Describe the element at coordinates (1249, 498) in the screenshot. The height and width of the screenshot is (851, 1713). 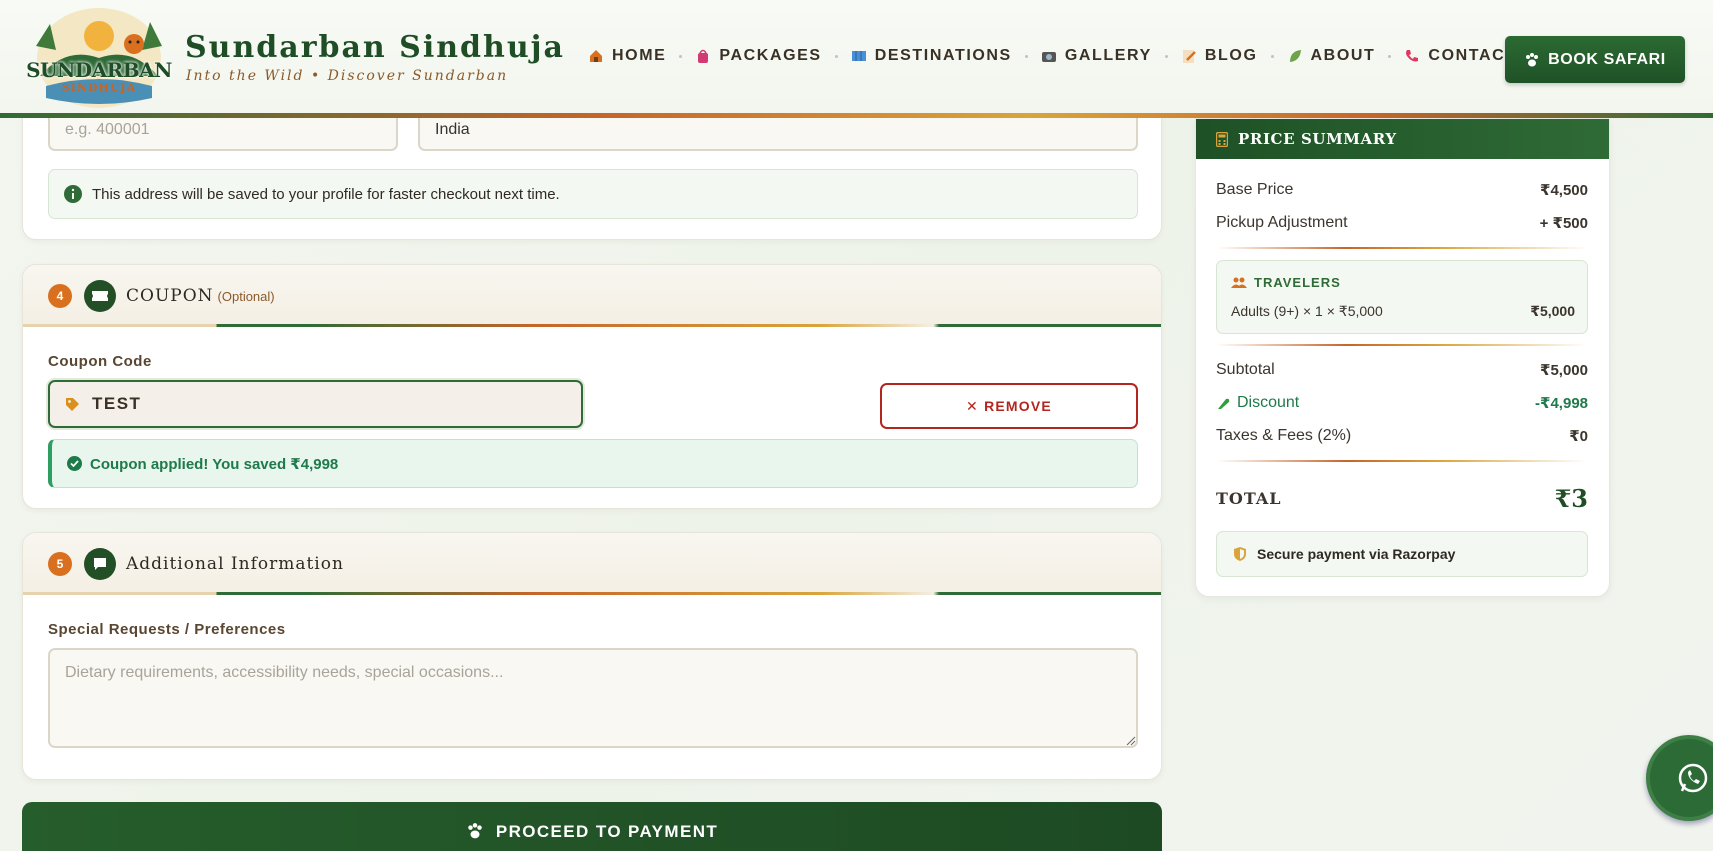
I see `total-label: TOTAL` at that location.